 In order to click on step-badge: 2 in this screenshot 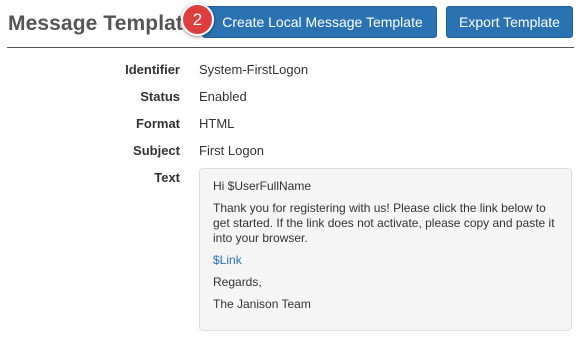, I will do `click(197, 19)`.